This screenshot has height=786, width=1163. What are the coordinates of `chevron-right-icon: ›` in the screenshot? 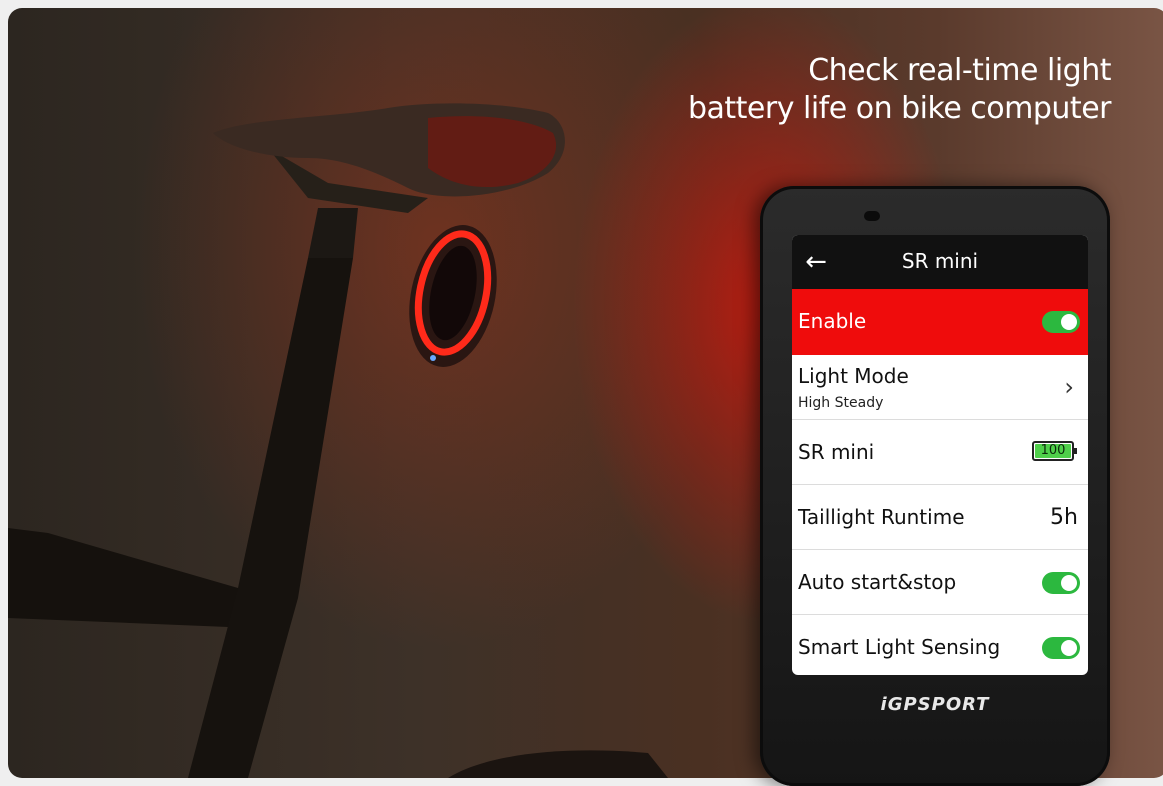 It's located at (1069, 387).